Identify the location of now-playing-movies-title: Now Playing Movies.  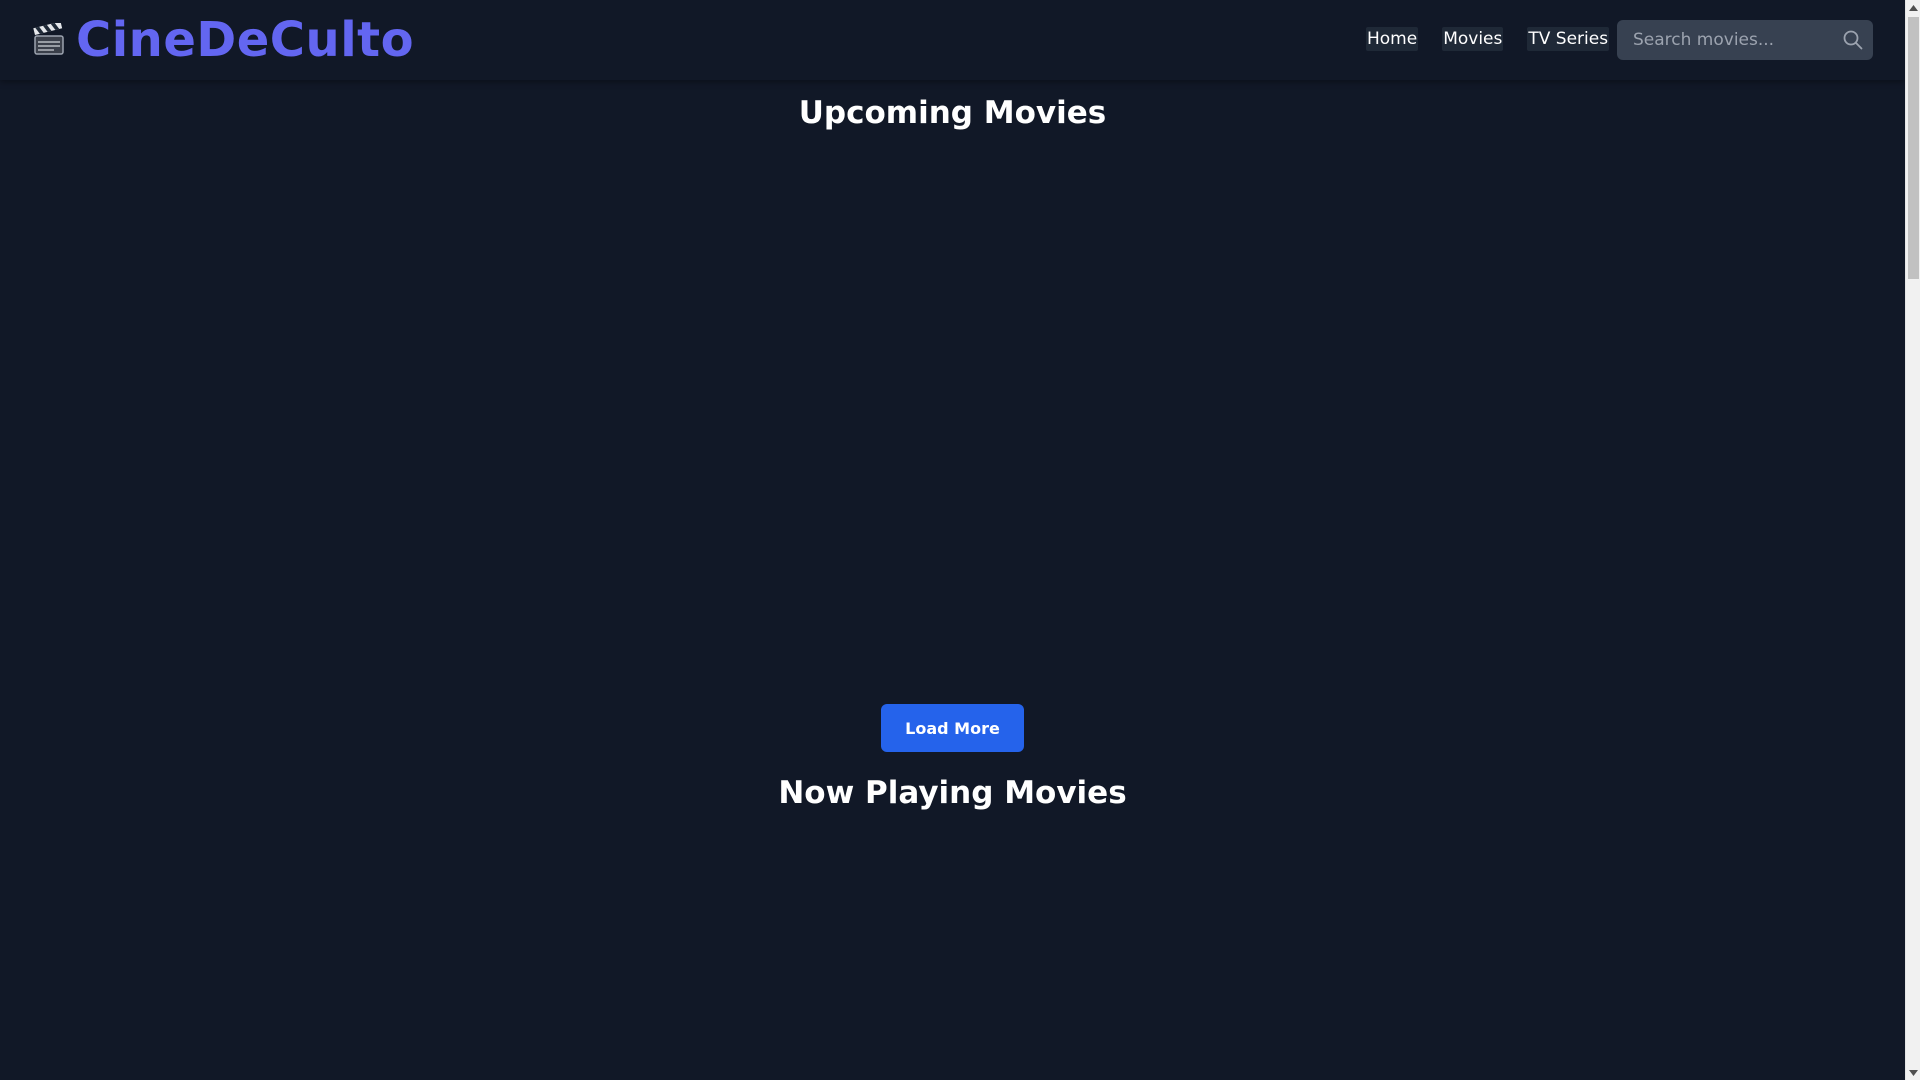
(952, 793).